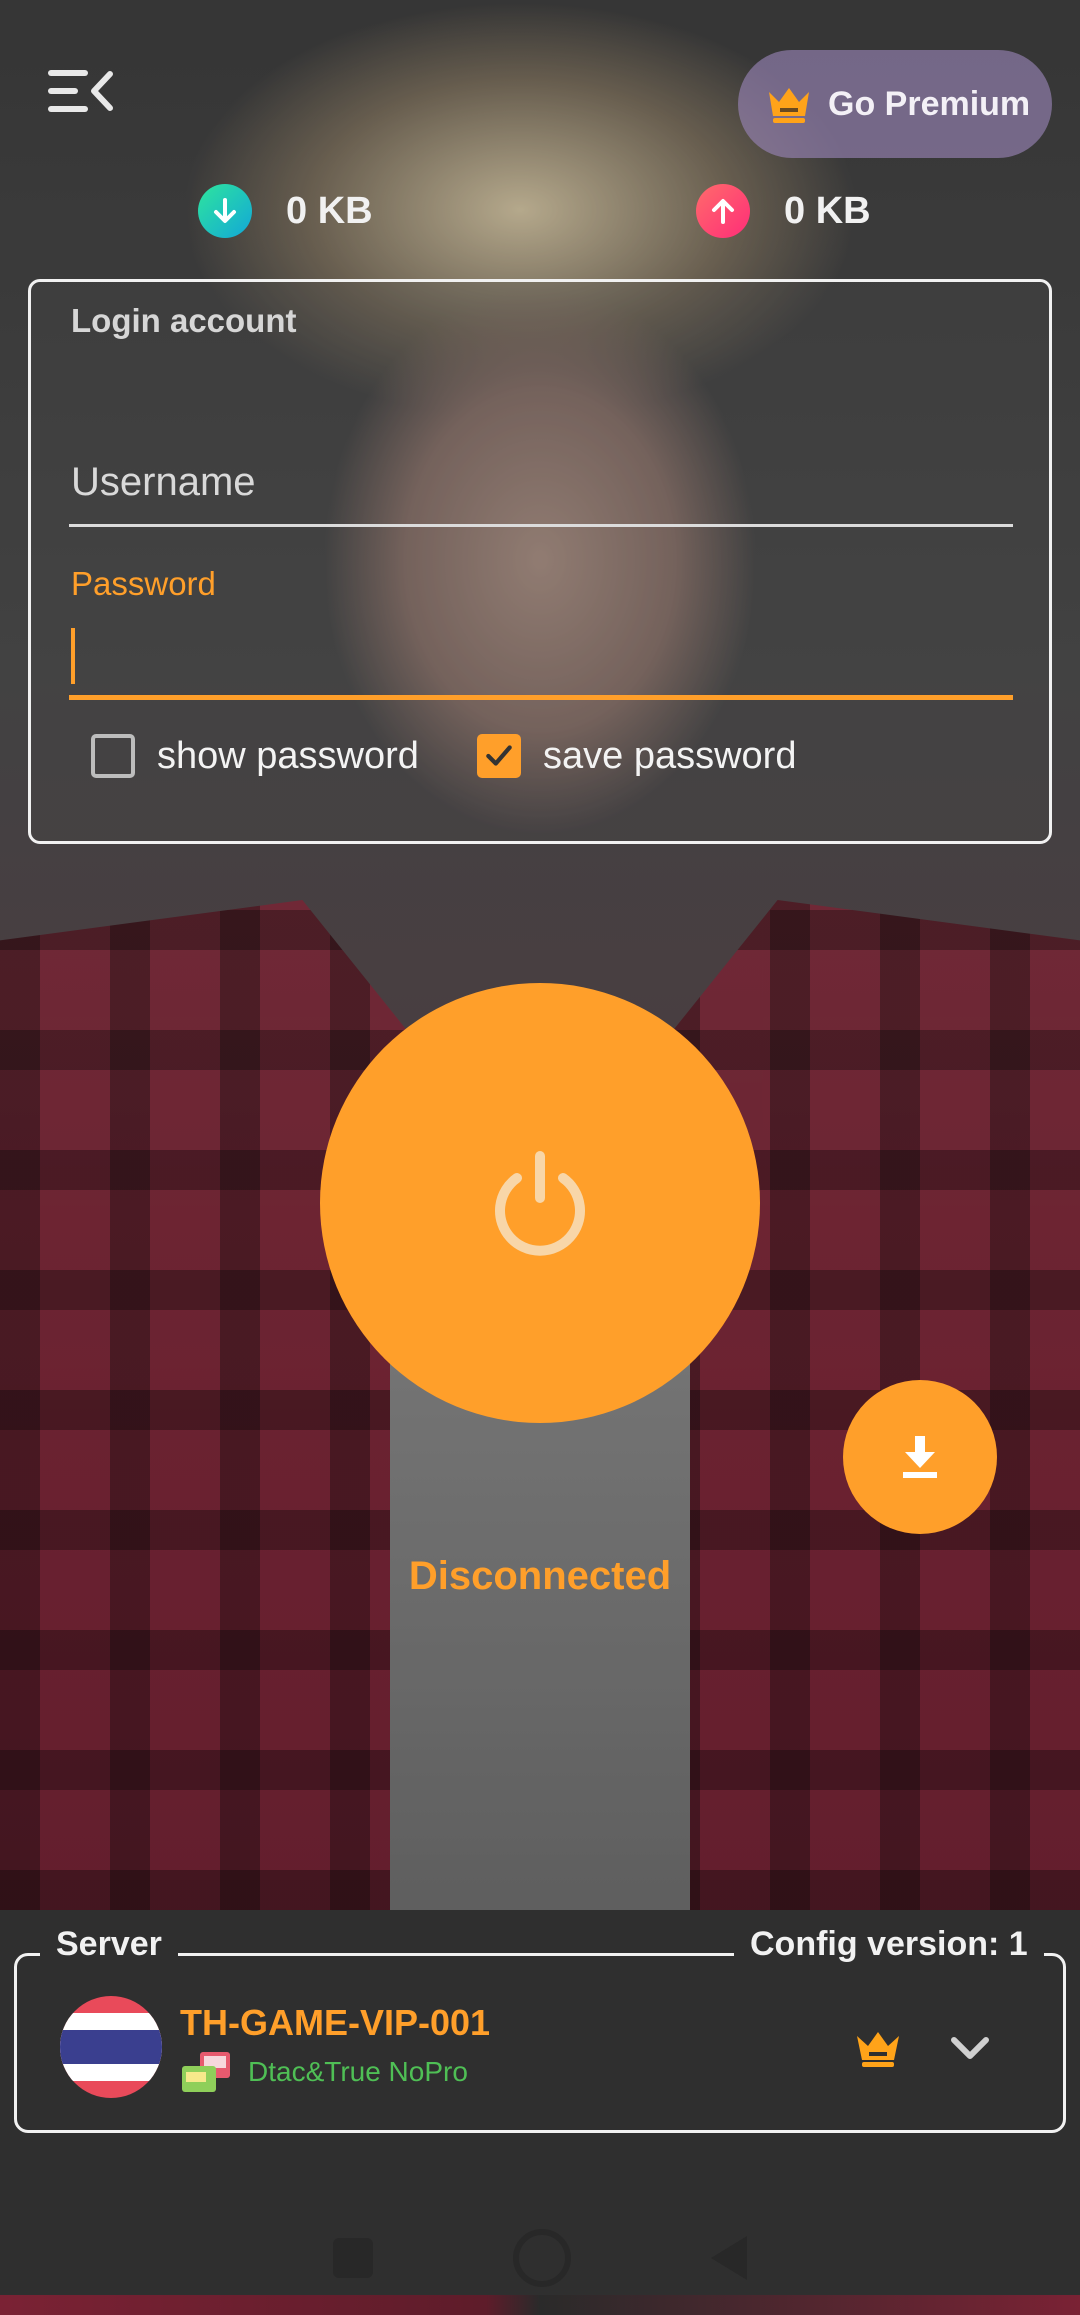  I want to click on password-field, so click(541, 660).